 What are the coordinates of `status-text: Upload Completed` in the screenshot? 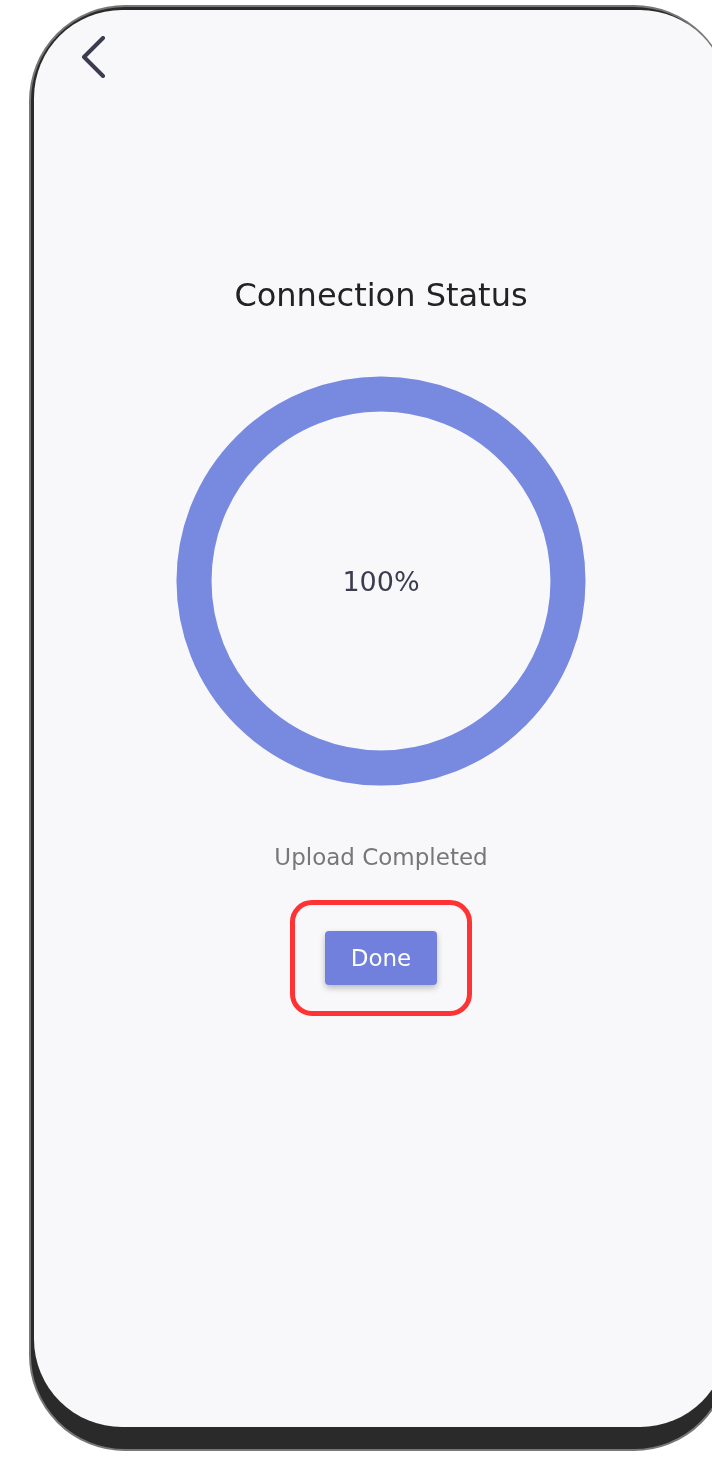 It's located at (381, 857).